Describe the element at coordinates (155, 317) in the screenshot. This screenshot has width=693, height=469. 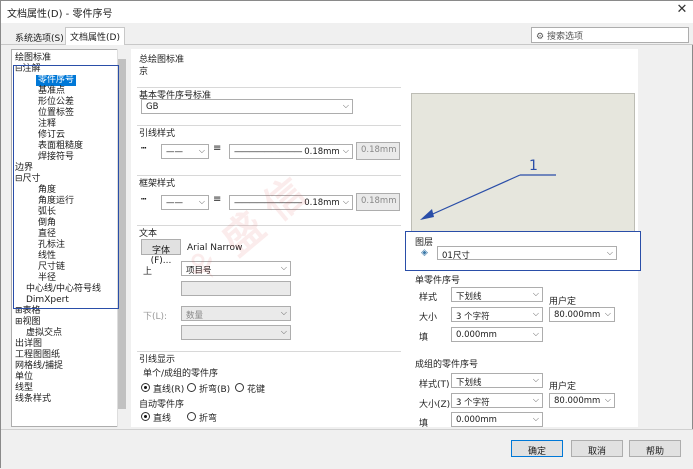
I see `lower-label: 下(L):` at that location.